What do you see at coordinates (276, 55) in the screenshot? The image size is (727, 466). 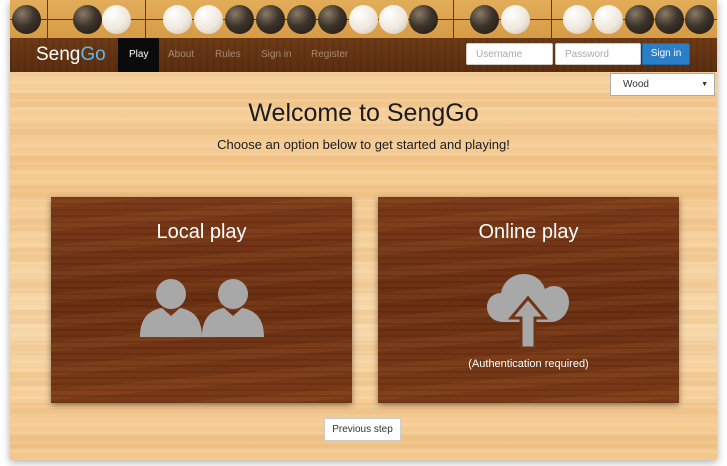 I see `nav-signin: Sign in` at bounding box center [276, 55].